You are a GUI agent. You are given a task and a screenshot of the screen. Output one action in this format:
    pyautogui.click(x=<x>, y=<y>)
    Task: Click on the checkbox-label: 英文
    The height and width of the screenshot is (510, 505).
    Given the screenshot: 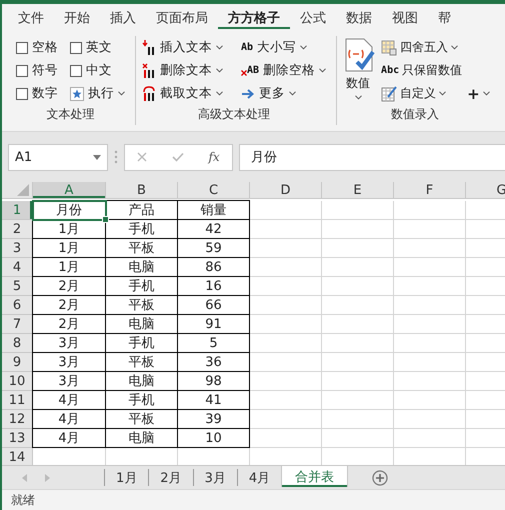 What is the action you would take?
    pyautogui.click(x=99, y=47)
    